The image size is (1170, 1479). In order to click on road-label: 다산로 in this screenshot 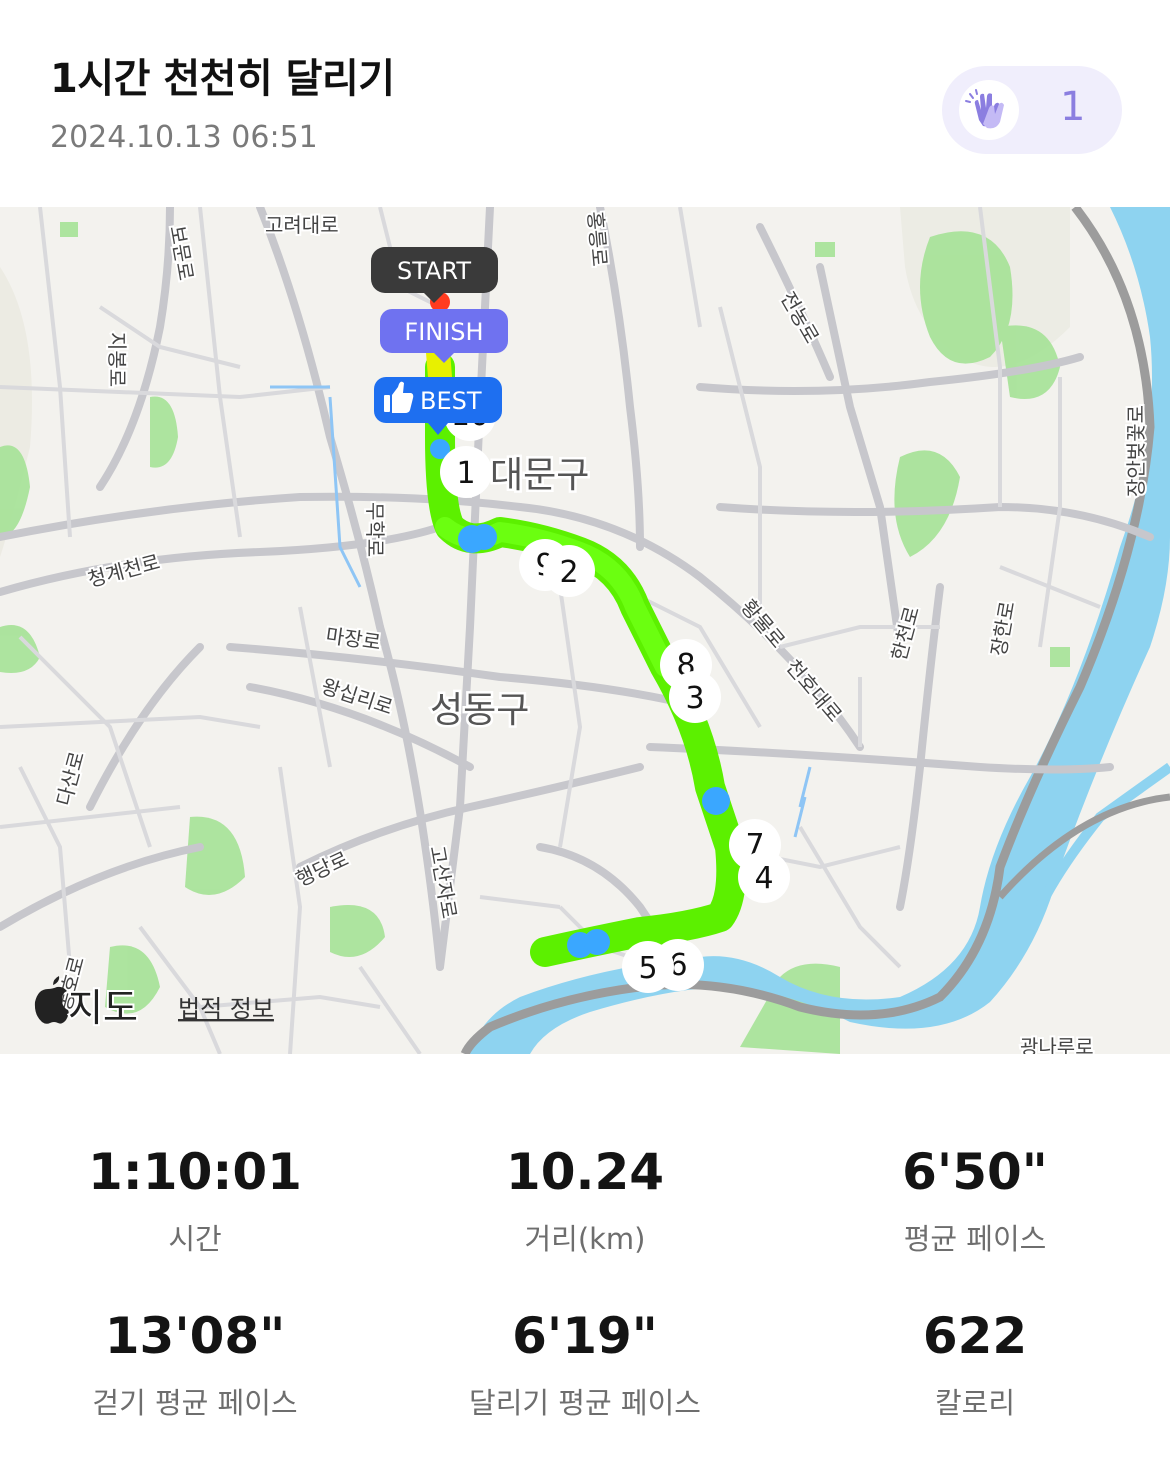, I will do `click(70, 779)`.